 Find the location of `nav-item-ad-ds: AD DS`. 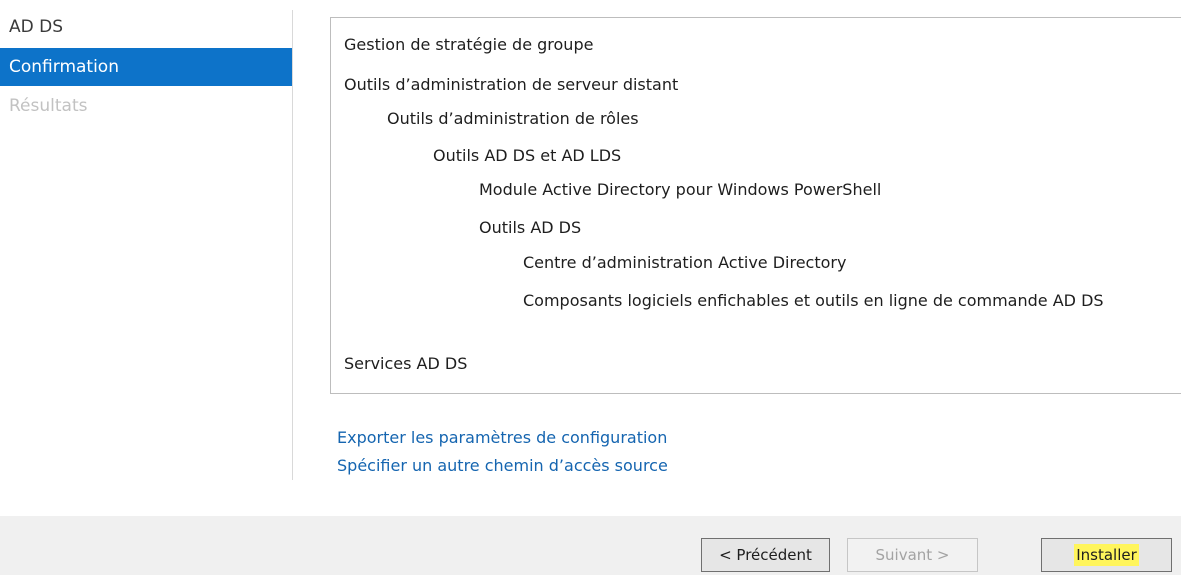

nav-item-ad-ds: AD DS is located at coordinates (146, 27).